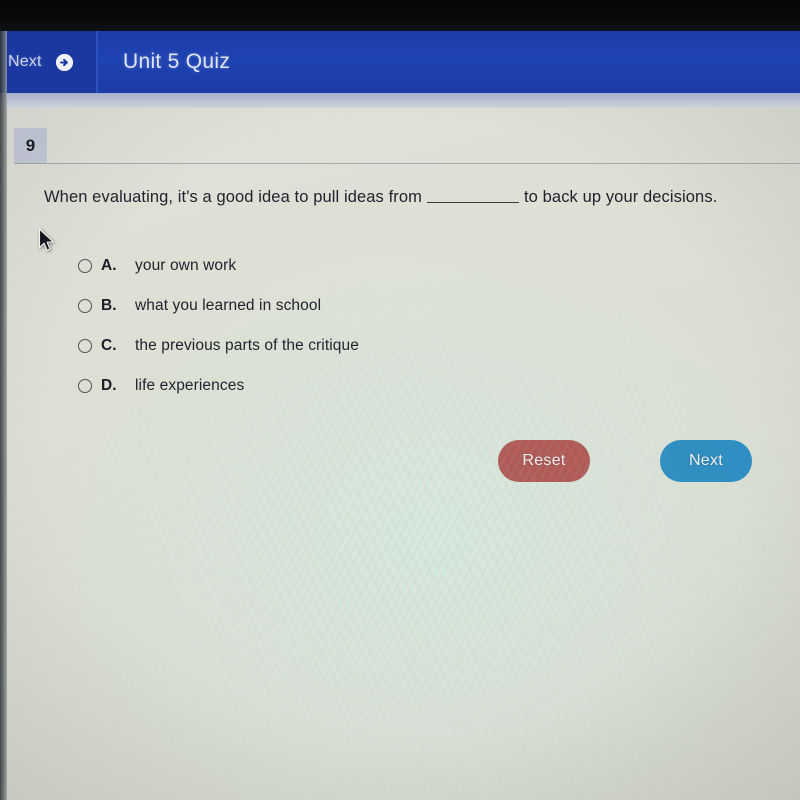 The image size is (800, 800). What do you see at coordinates (85, 346) in the screenshot?
I see `radio-icon-c` at bounding box center [85, 346].